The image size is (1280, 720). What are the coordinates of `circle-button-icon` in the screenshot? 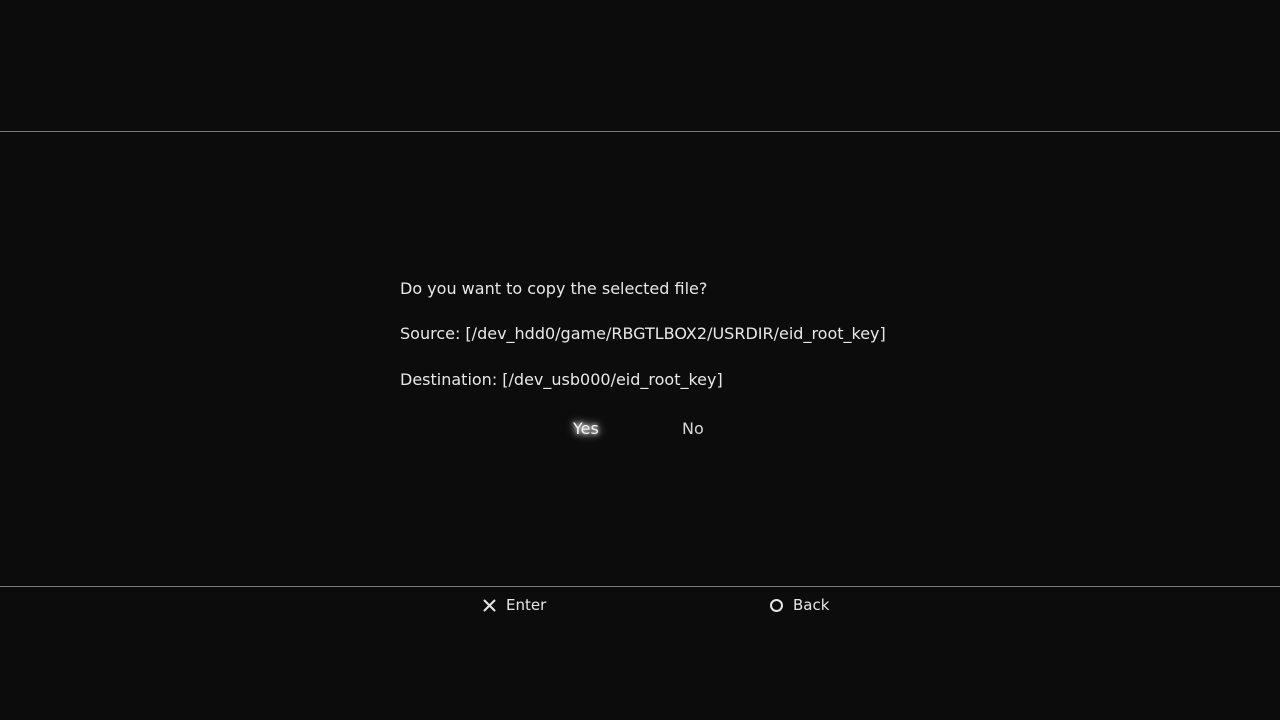 It's located at (776, 605).